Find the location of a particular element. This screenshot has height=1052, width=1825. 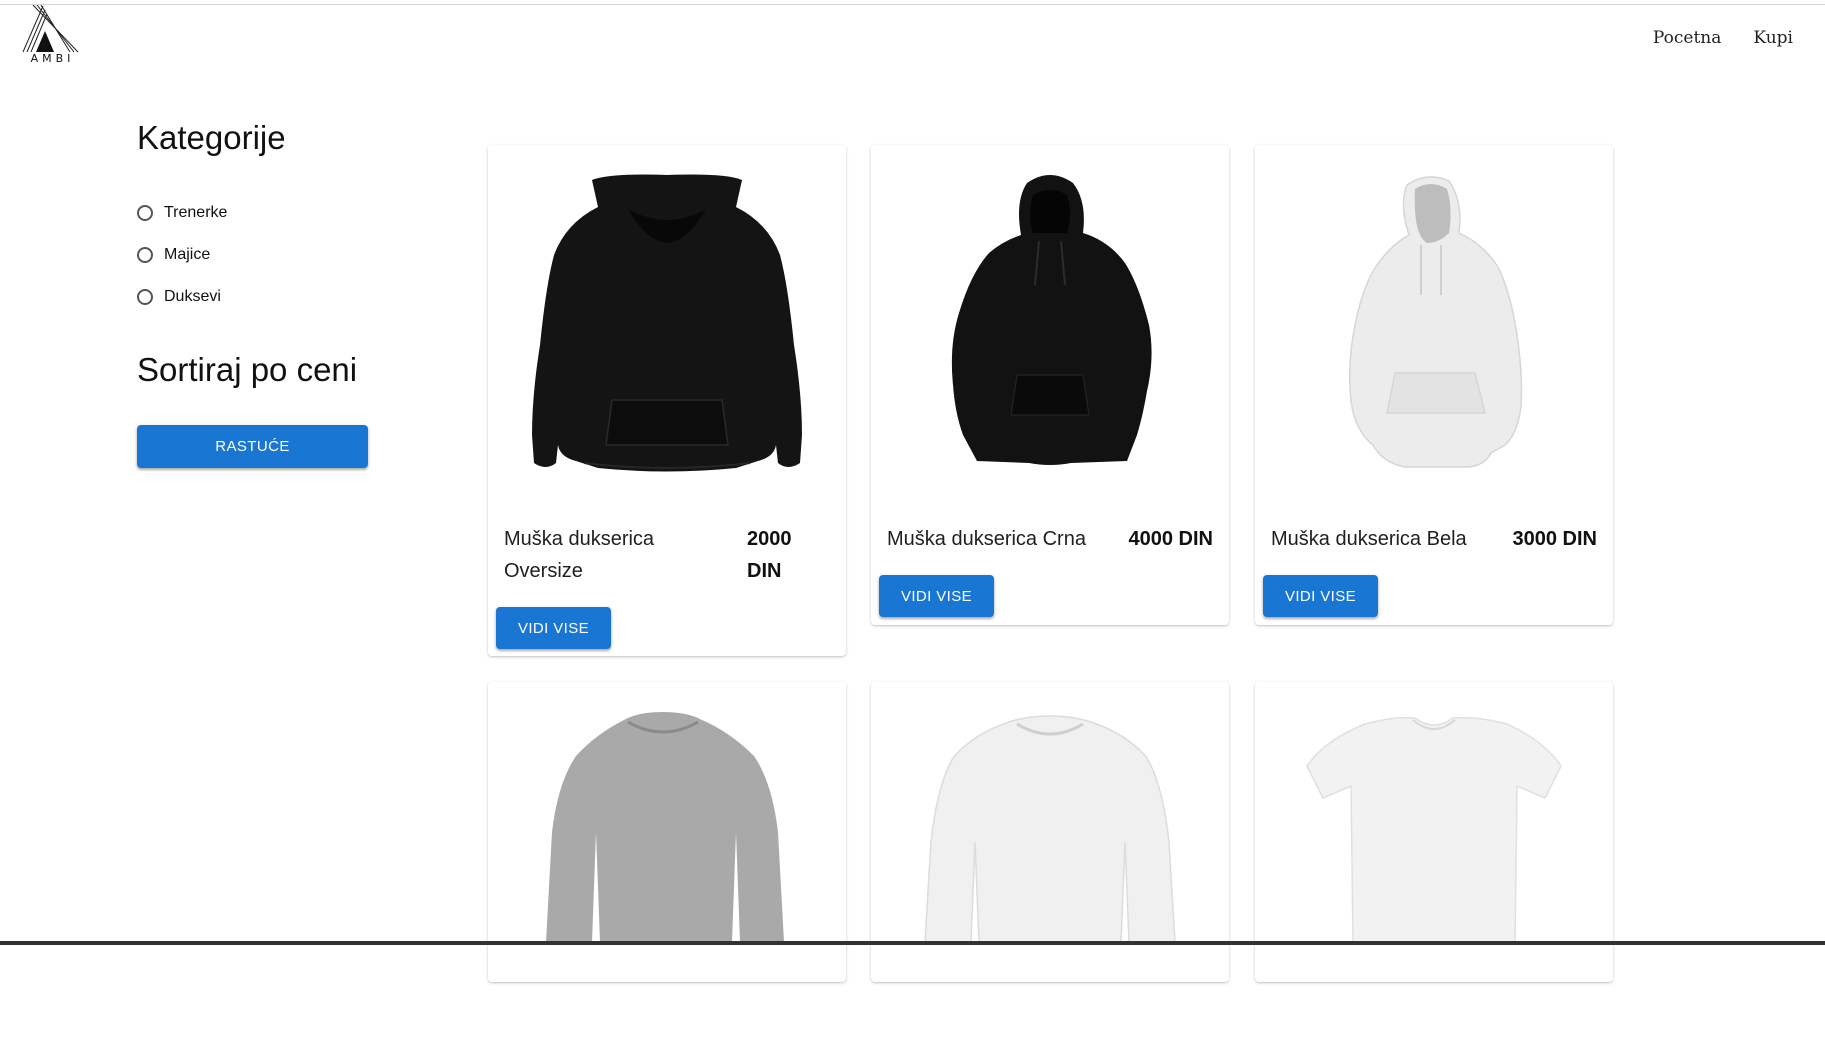

category-radio-majice: Majice is located at coordinates (173, 255).